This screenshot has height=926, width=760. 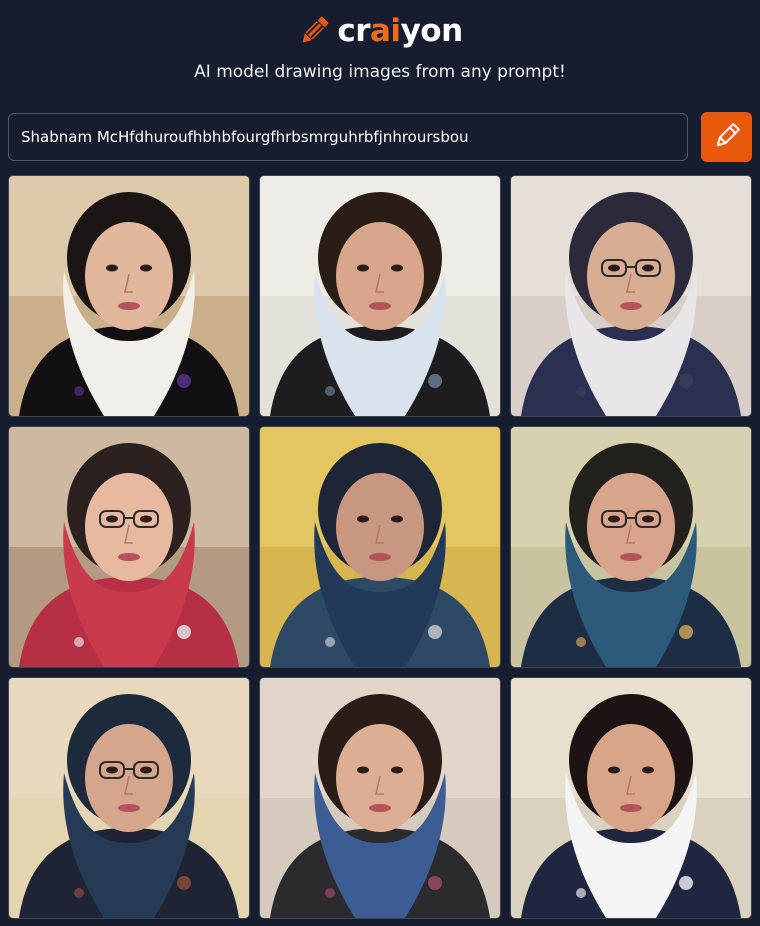 What do you see at coordinates (380, 72) in the screenshot?
I see `tagline: AI model drawing images from any prompt!` at bounding box center [380, 72].